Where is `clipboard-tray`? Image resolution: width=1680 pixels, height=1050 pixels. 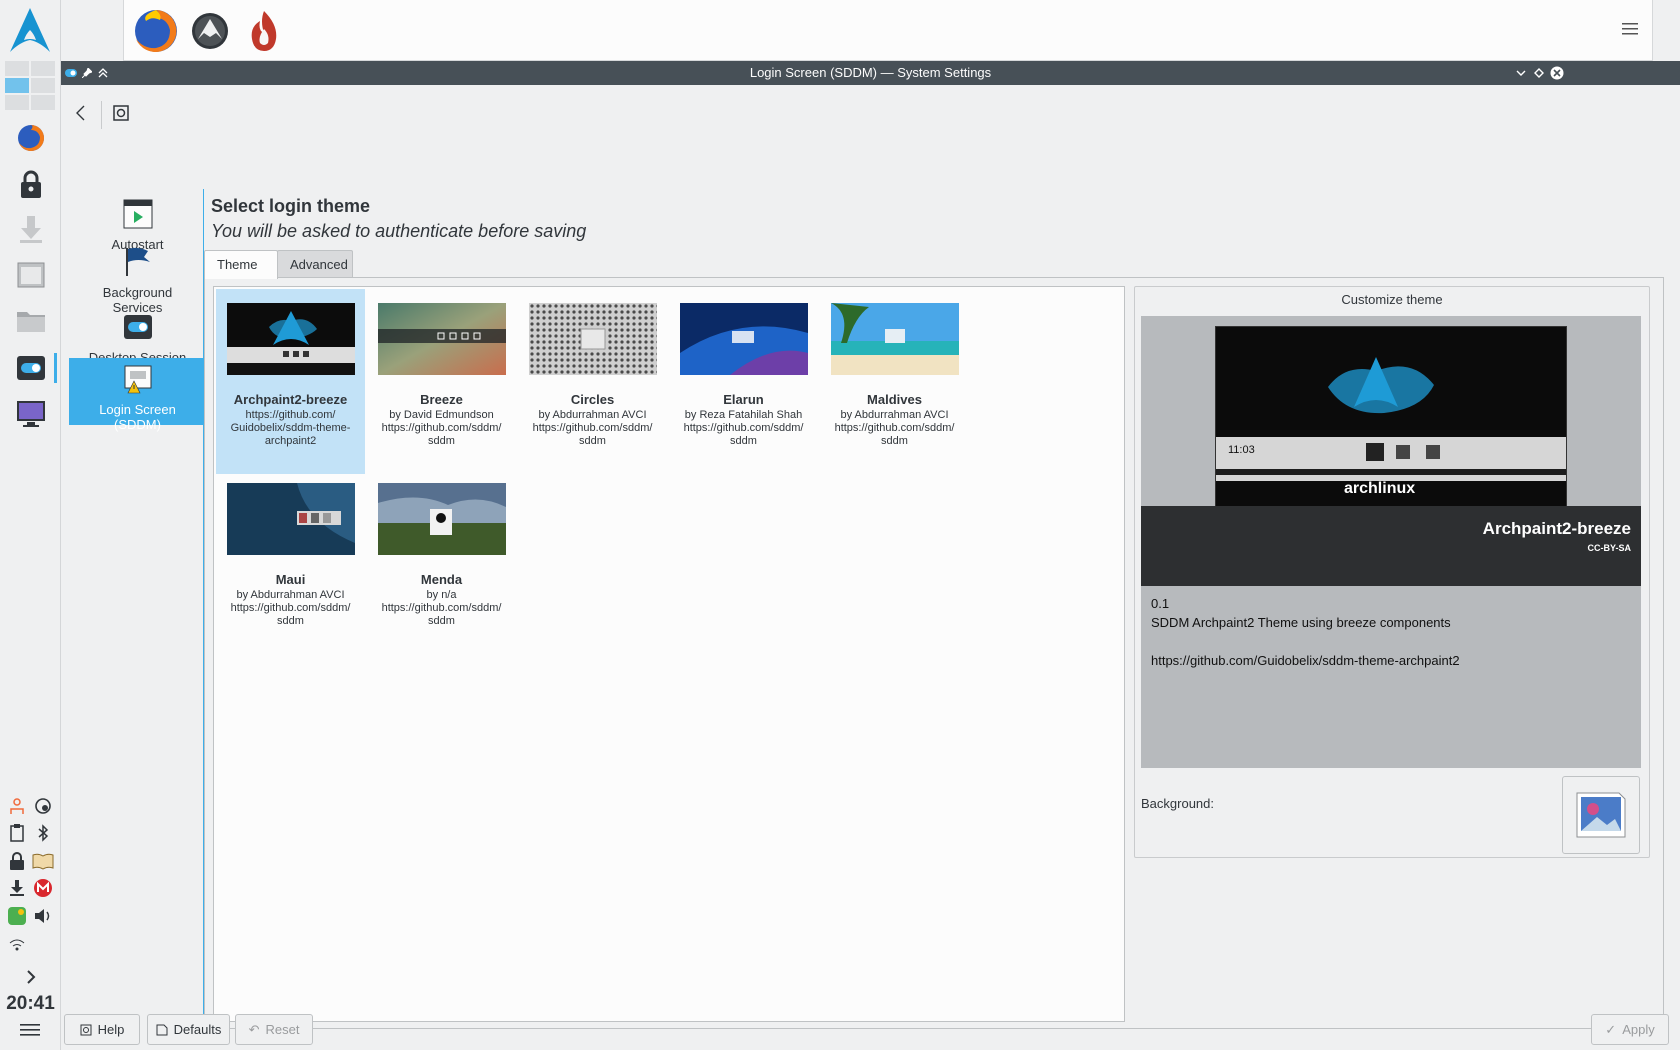
clipboard-tray is located at coordinates (17, 833).